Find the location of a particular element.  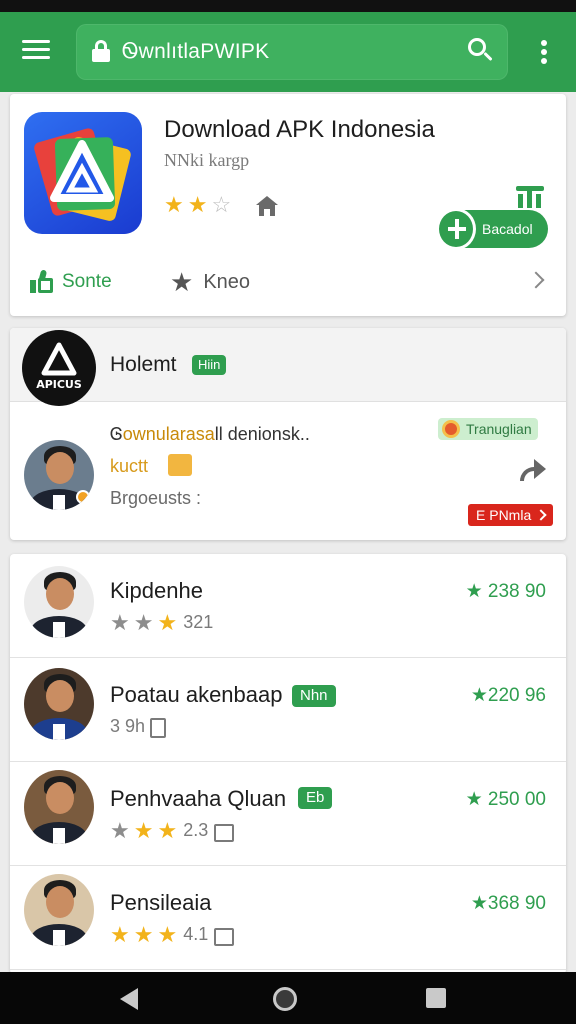

search-icon is located at coordinates (481, 51).